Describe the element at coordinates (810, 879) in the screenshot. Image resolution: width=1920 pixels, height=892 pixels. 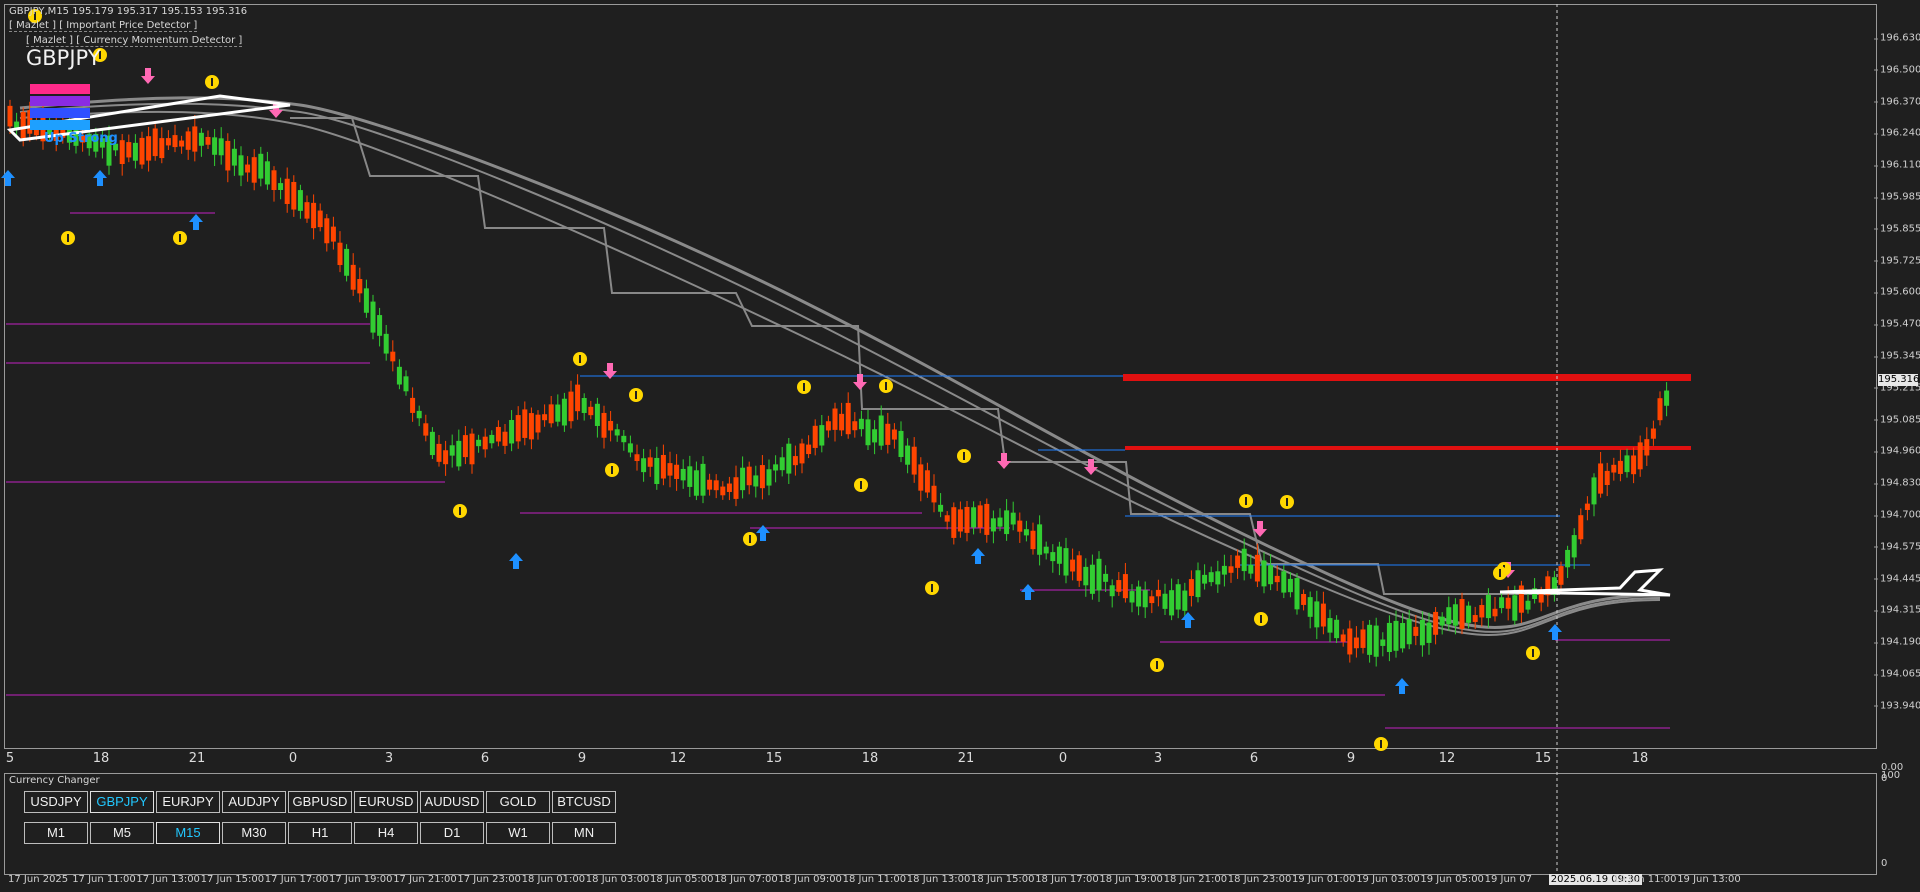
I see `bottom-time-label: 18 Jun 09:00` at that location.